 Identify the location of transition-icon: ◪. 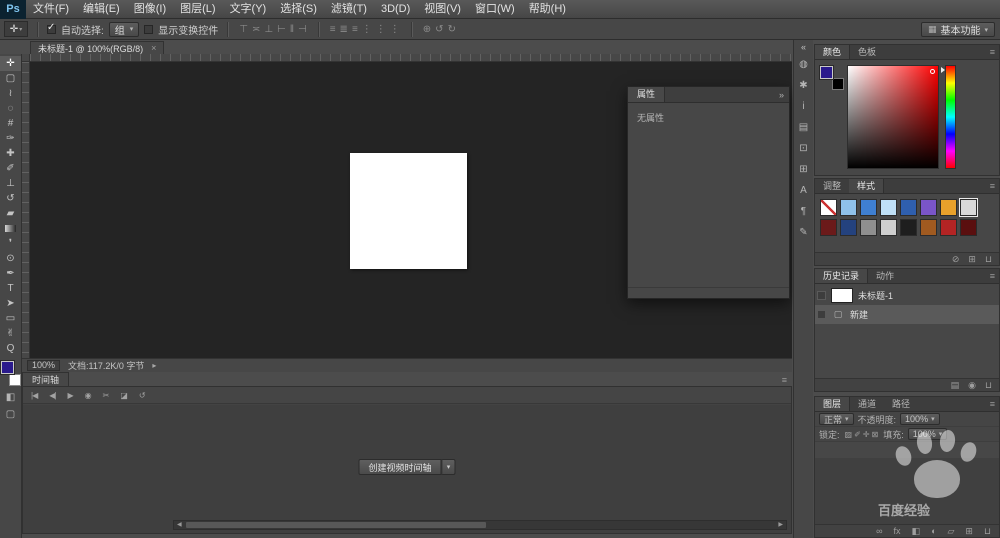
(124, 395).